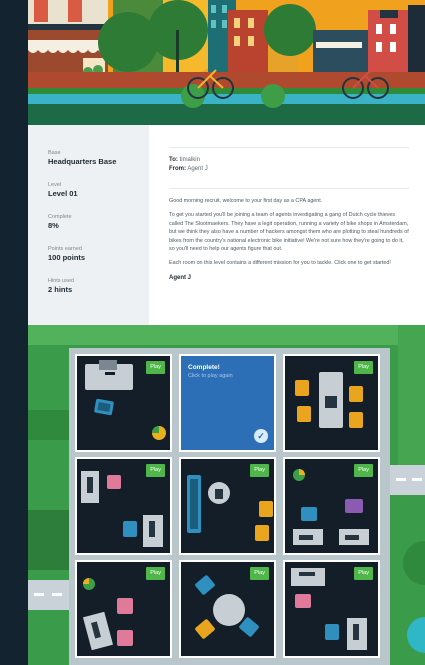 The image size is (425, 665). Describe the element at coordinates (210, 376) in the screenshot. I see `play-again-link: Click to play again` at that location.